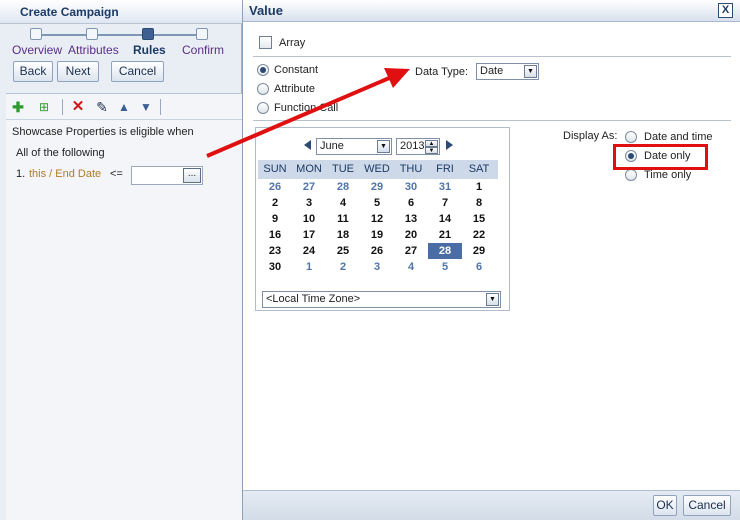 The width and height of the screenshot is (740, 520). I want to click on date-and-time-radio, so click(631, 137).